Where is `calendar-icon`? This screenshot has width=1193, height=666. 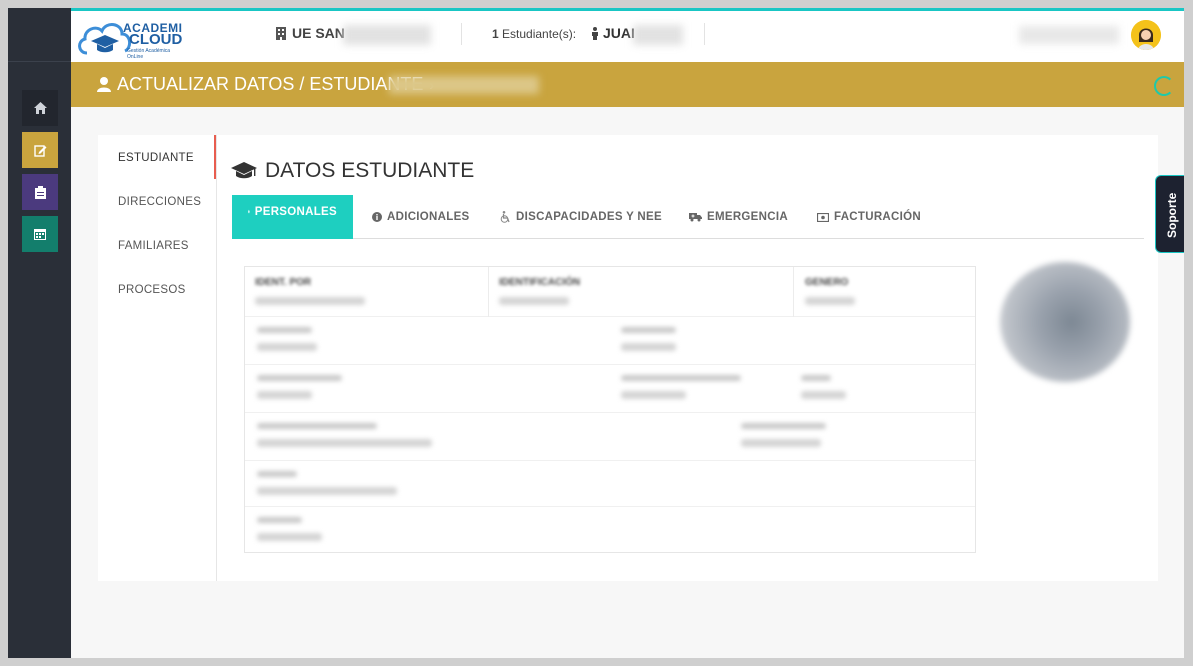
calendar-icon is located at coordinates (40, 234).